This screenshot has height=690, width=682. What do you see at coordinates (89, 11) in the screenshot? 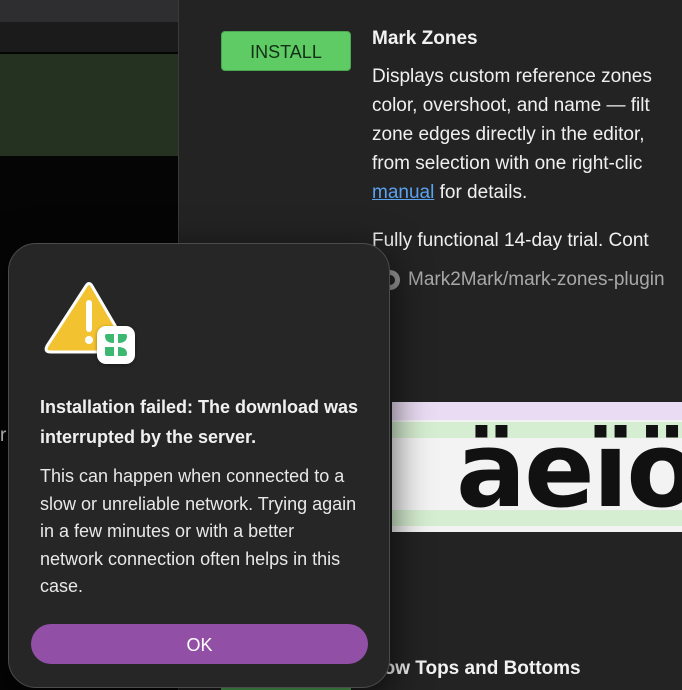
I see `background-window-titlebar` at bounding box center [89, 11].